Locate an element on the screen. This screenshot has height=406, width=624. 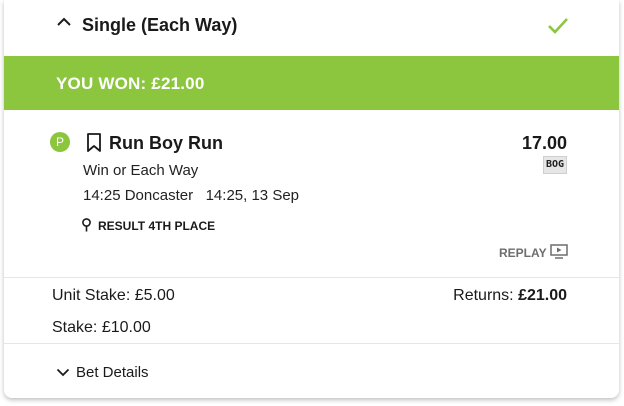
chevron-up-icon is located at coordinates (64, 22).